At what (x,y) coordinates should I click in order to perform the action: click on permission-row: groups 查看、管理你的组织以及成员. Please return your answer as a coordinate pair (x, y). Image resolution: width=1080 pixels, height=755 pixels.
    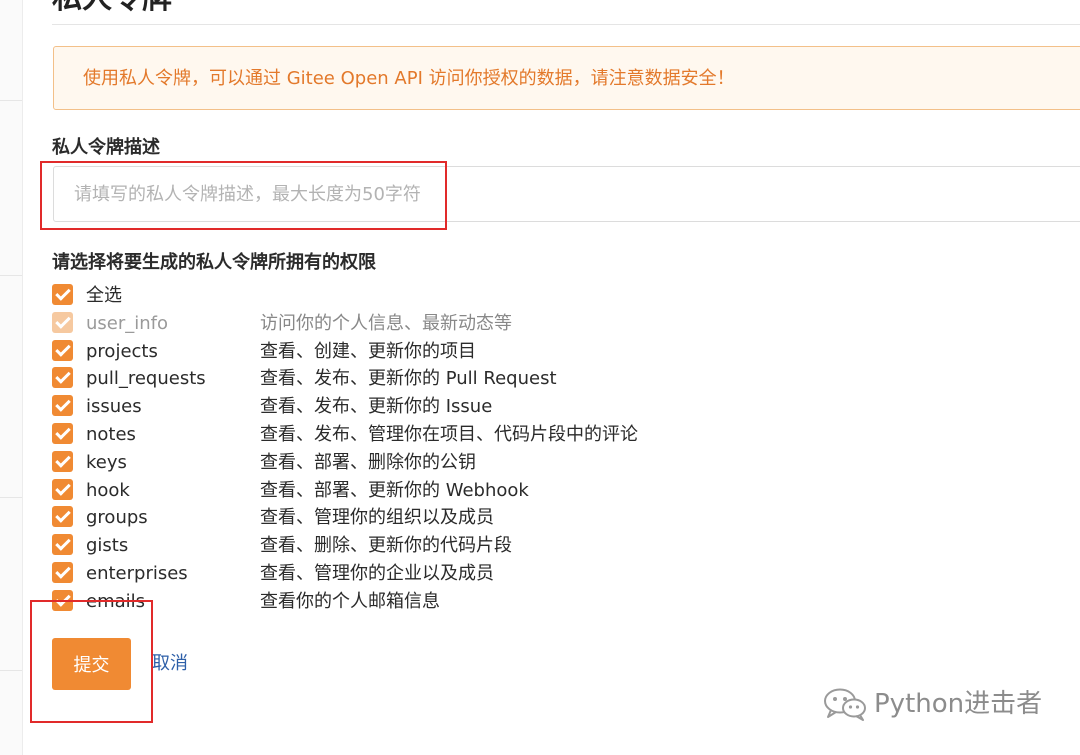
    Looking at the image, I should click on (402, 518).